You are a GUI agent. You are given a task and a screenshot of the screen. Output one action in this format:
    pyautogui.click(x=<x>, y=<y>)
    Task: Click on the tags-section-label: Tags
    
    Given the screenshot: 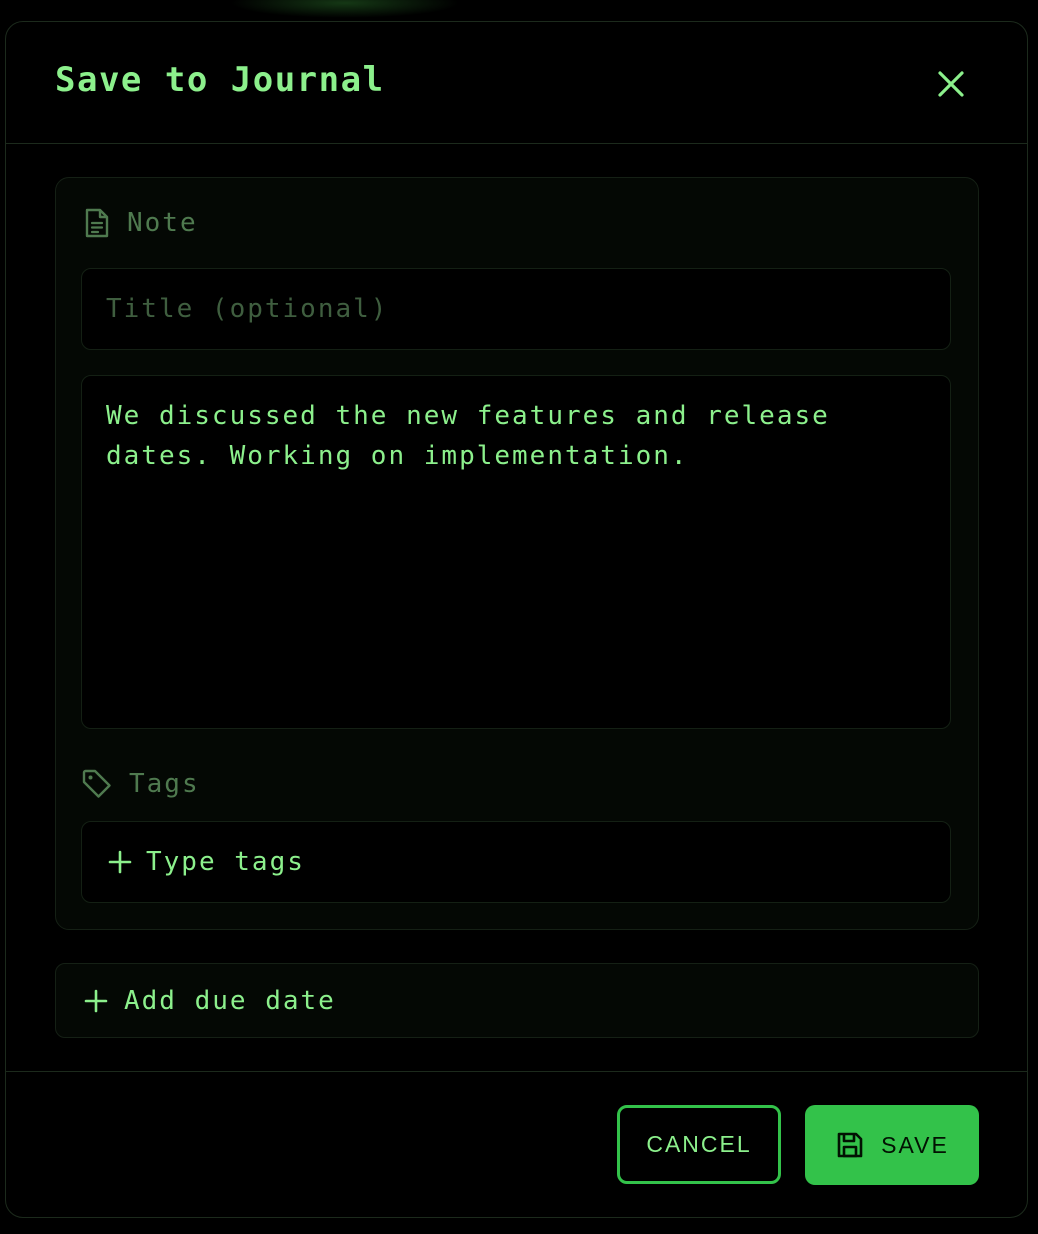 What is the action you would take?
    pyautogui.click(x=140, y=784)
    